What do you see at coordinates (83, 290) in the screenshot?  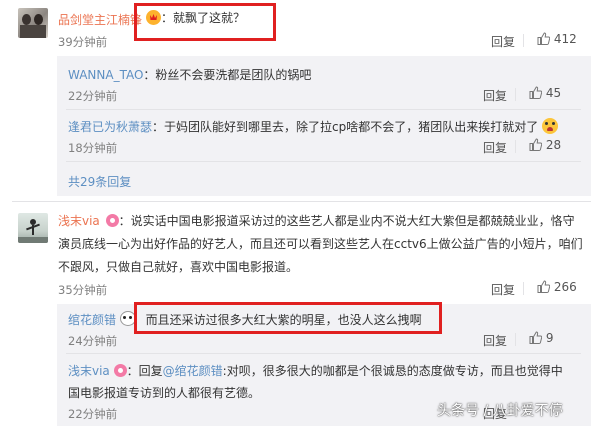 I see `comment-time: 35分钟前` at bounding box center [83, 290].